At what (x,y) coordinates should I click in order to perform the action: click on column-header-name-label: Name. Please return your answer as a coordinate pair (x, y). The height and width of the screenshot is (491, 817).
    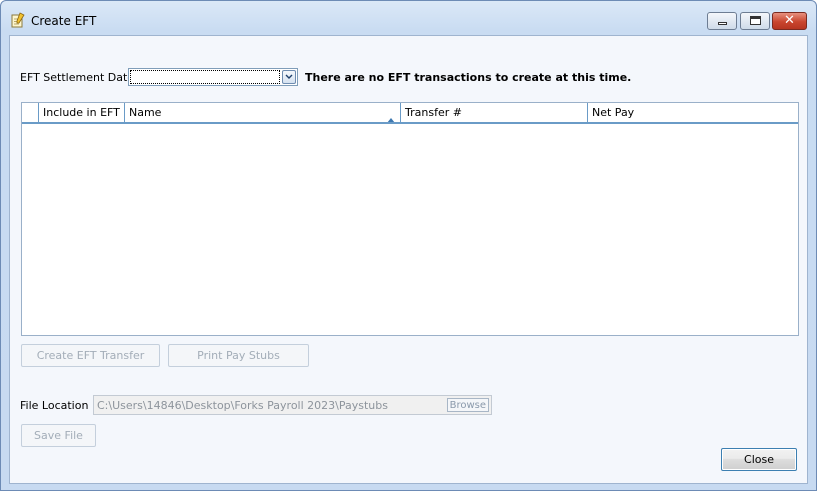
    Looking at the image, I should click on (145, 112).